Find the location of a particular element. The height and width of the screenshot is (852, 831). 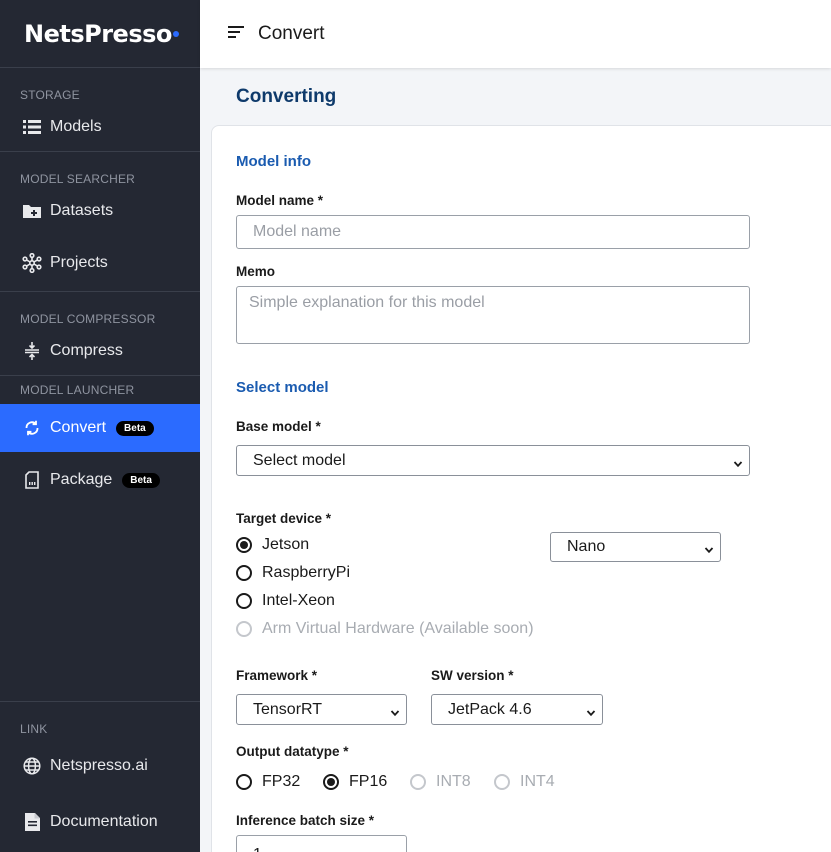

radio-label: FP16 is located at coordinates (368, 781).